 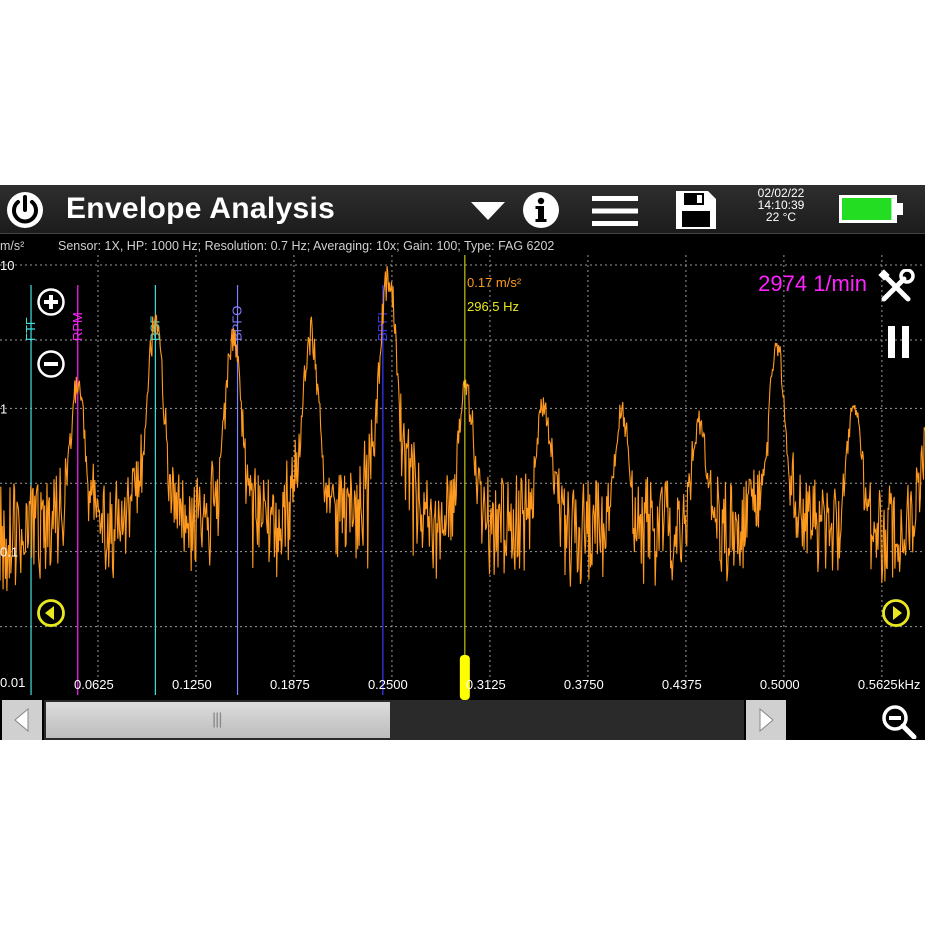 I want to click on power-icon, so click(x=25, y=210).